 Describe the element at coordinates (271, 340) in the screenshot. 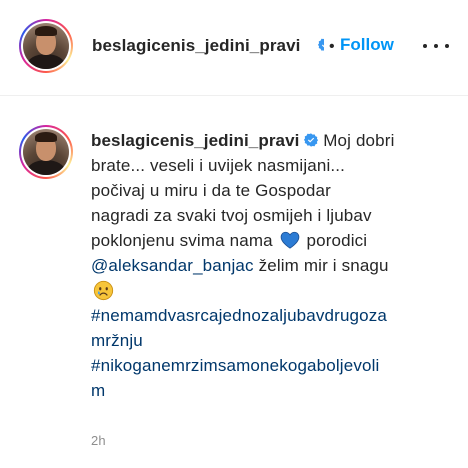

I see `hashtag-link-continued: mržnju` at that location.